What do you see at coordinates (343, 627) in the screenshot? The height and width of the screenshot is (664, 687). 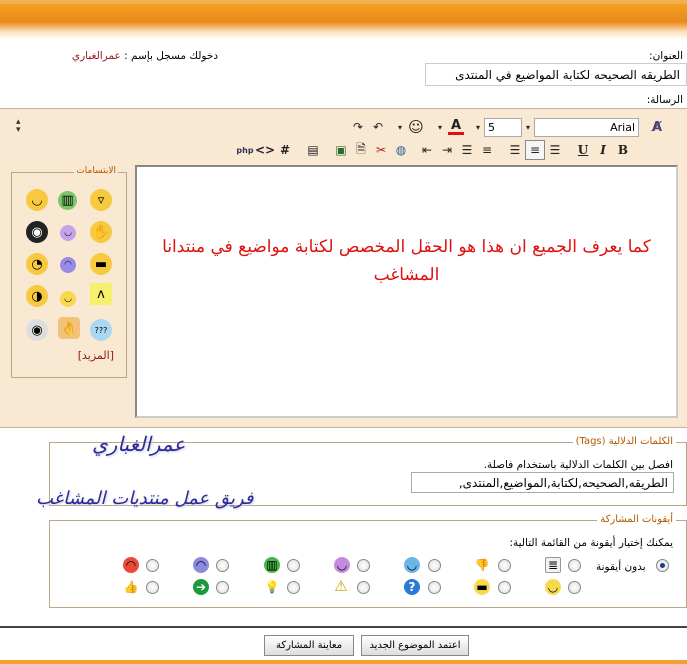 I see `footer-divider` at bounding box center [343, 627].